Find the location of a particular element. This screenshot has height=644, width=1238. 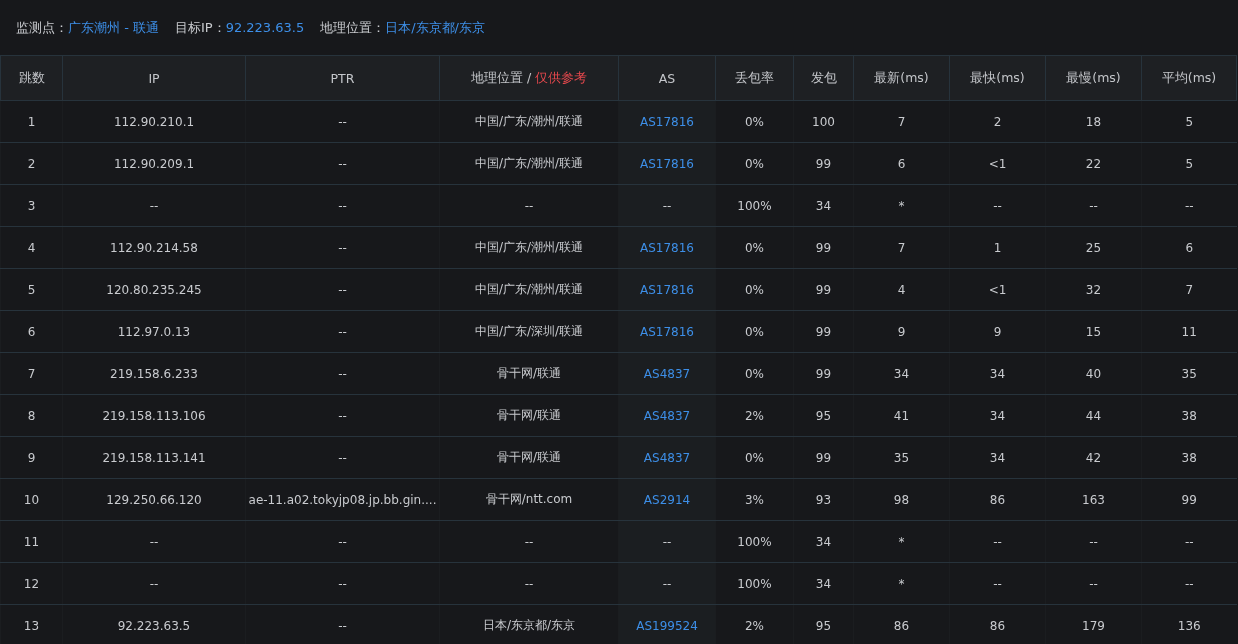

table-cell: 112.90.209.1 is located at coordinates (154, 163).